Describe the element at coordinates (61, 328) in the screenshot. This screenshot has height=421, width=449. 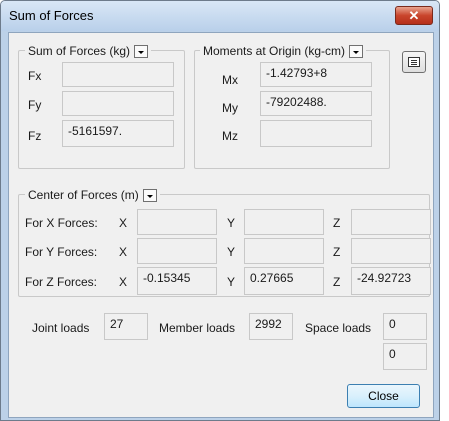
I see `joint-loads-label: Joint loads` at that location.